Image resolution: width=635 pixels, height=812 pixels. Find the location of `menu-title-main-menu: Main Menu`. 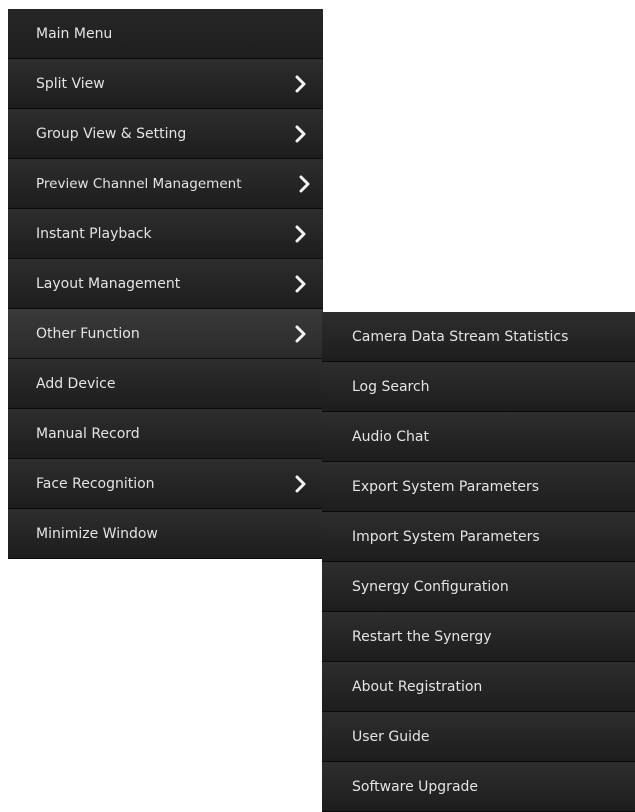

menu-title-main-menu: Main Menu is located at coordinates (165, 34).